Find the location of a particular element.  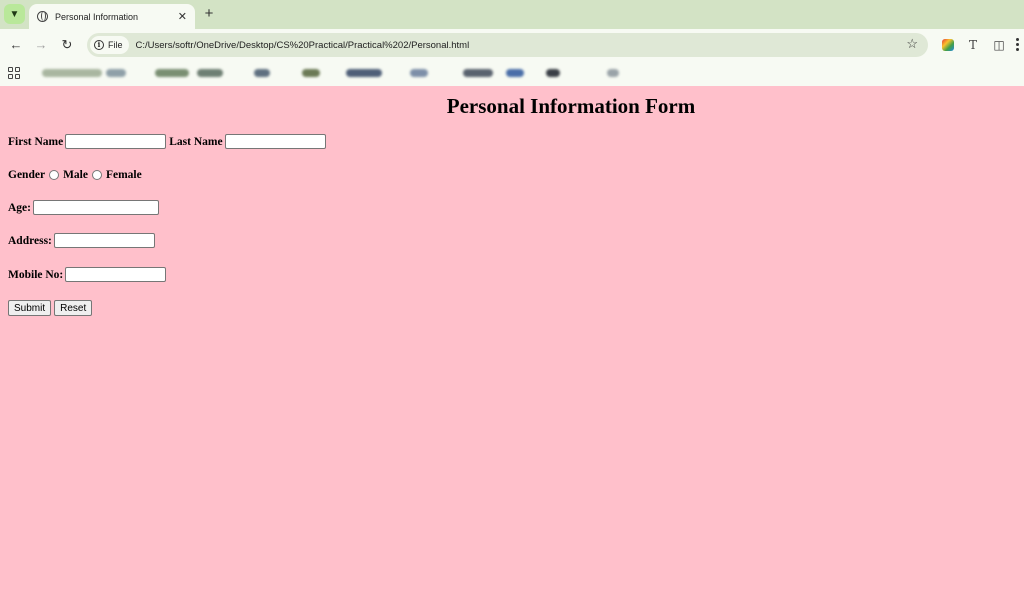

mobile-input is located at coordinates (116, 274).